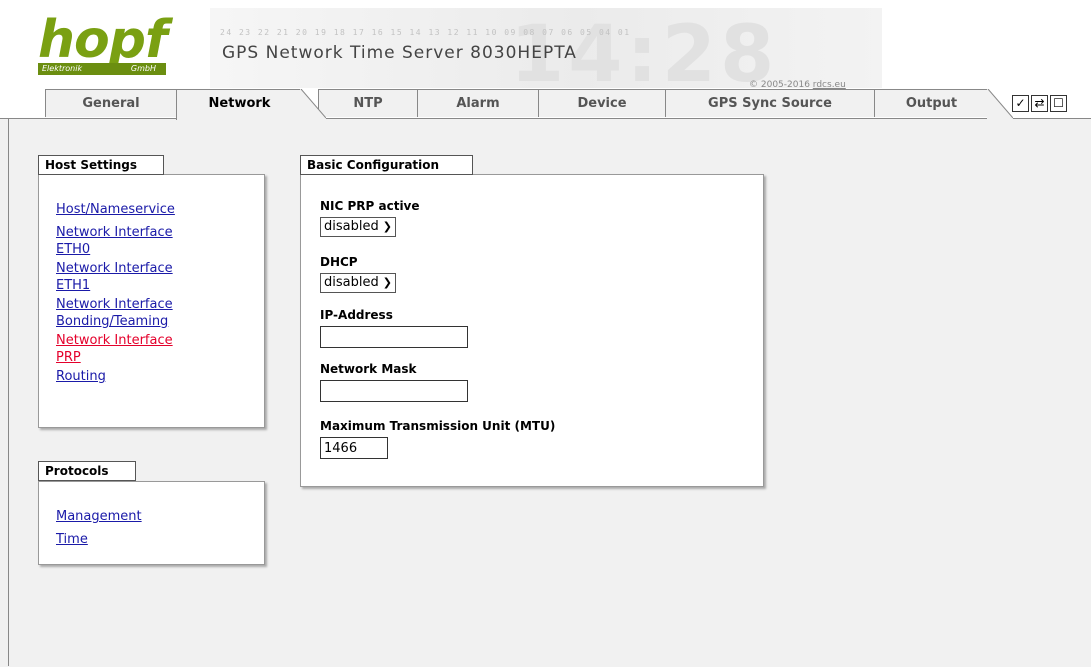 The width and height of the screenshot is (1091, 667). Describe the element at coordinates (114, 304) in the screenshot. I see `link-bonding-line1: Network Interface` at that location.